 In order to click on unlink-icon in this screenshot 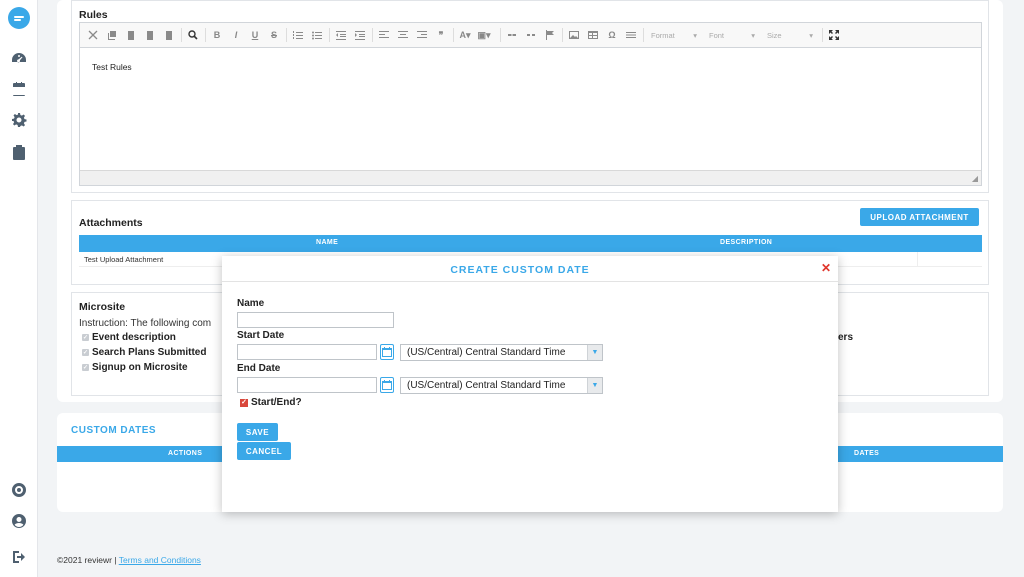, I will do `click(531, 35)`.